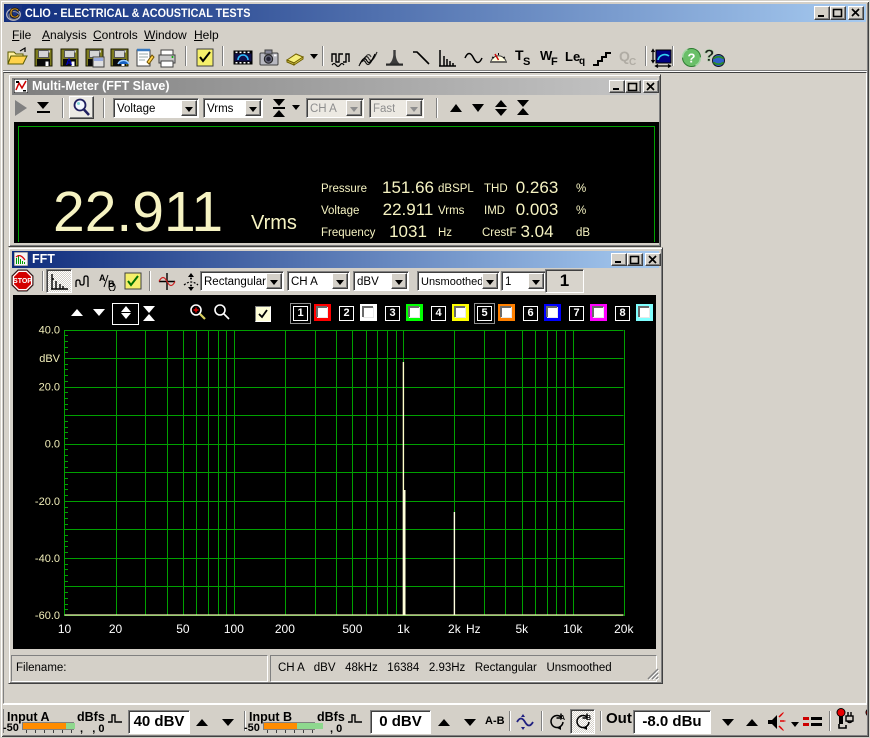 This screenshot has width=870, height=738. What do you see at coordinates (49, 331) in the screenshot?
I see `svg-text: 40.0` at bounding box center [49, 331].